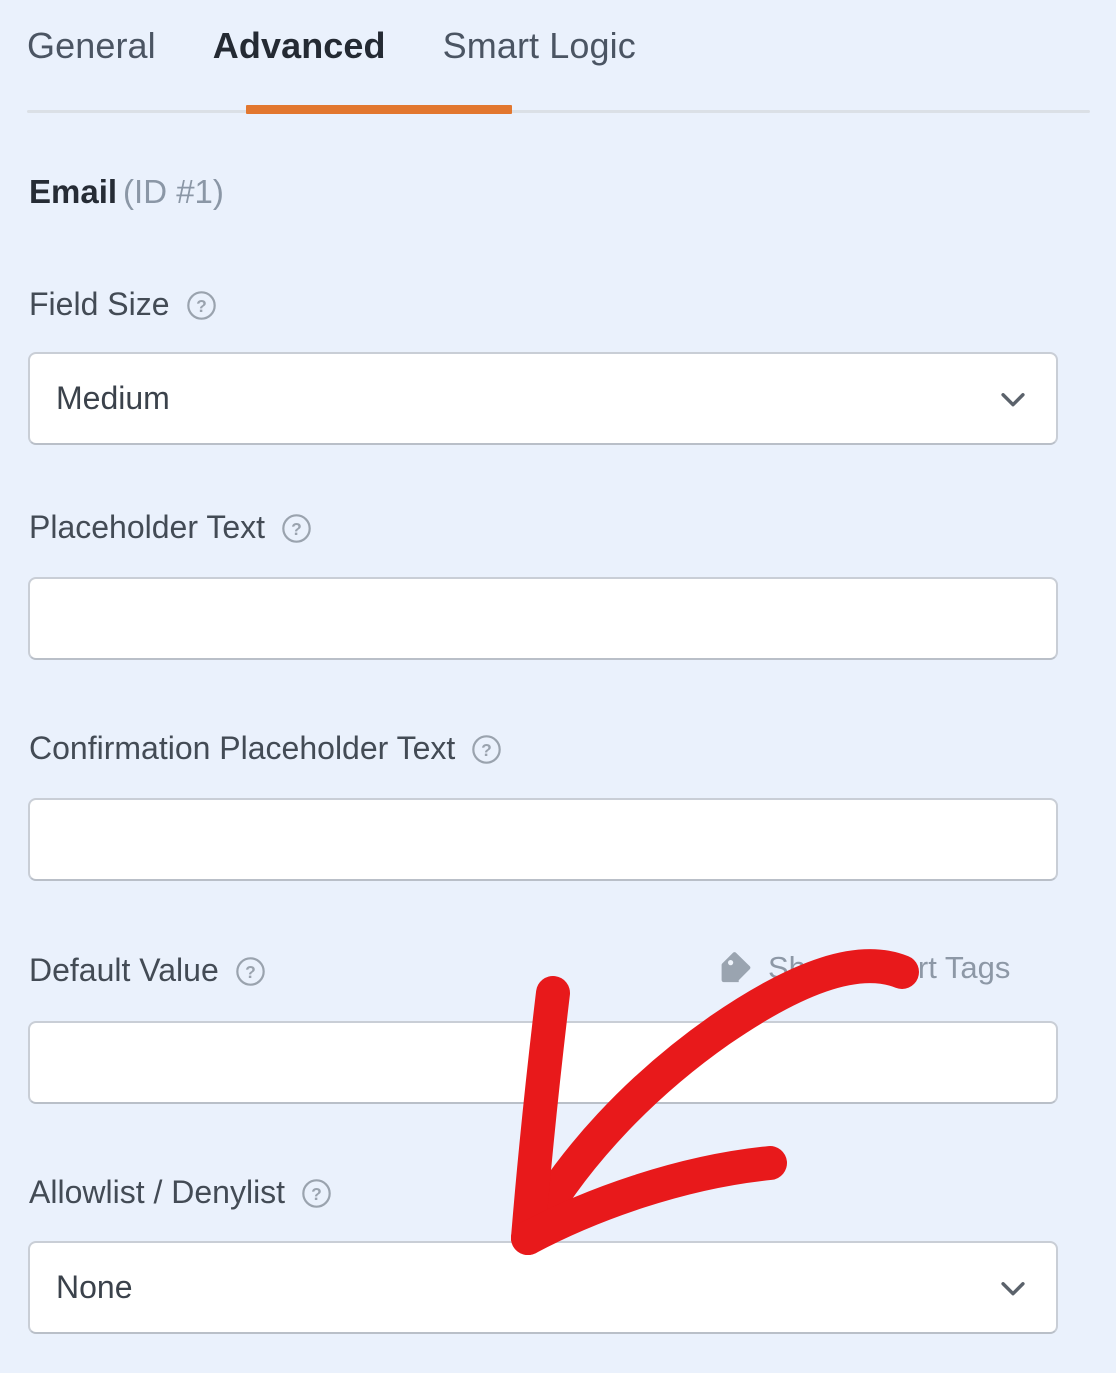  I want to click on label-placeholder-text: Placeholder Text ?, so click(170, 527).